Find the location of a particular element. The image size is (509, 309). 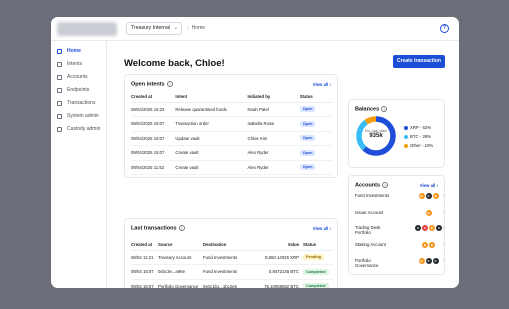

sidebar-item-label: Accounts is located at coordinates (77, 77).